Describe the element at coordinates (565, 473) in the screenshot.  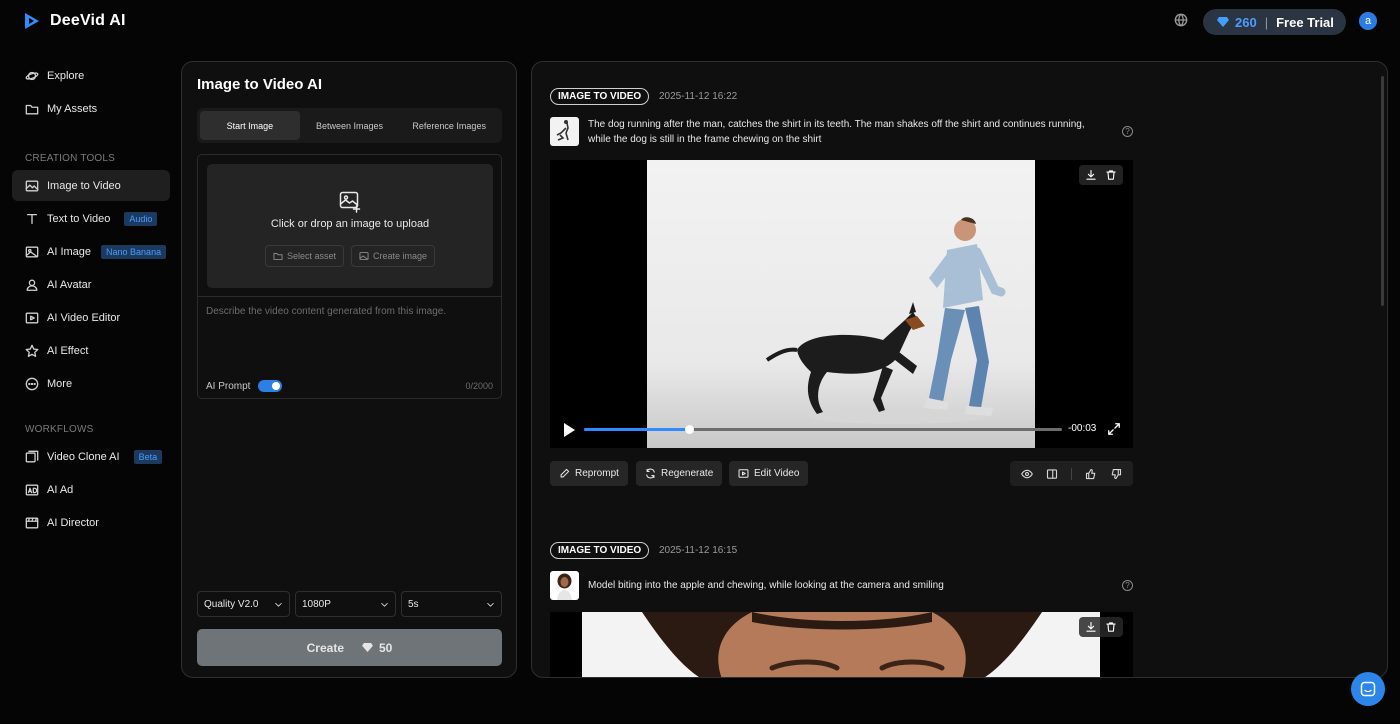
I see `pencil-icon` at that location.